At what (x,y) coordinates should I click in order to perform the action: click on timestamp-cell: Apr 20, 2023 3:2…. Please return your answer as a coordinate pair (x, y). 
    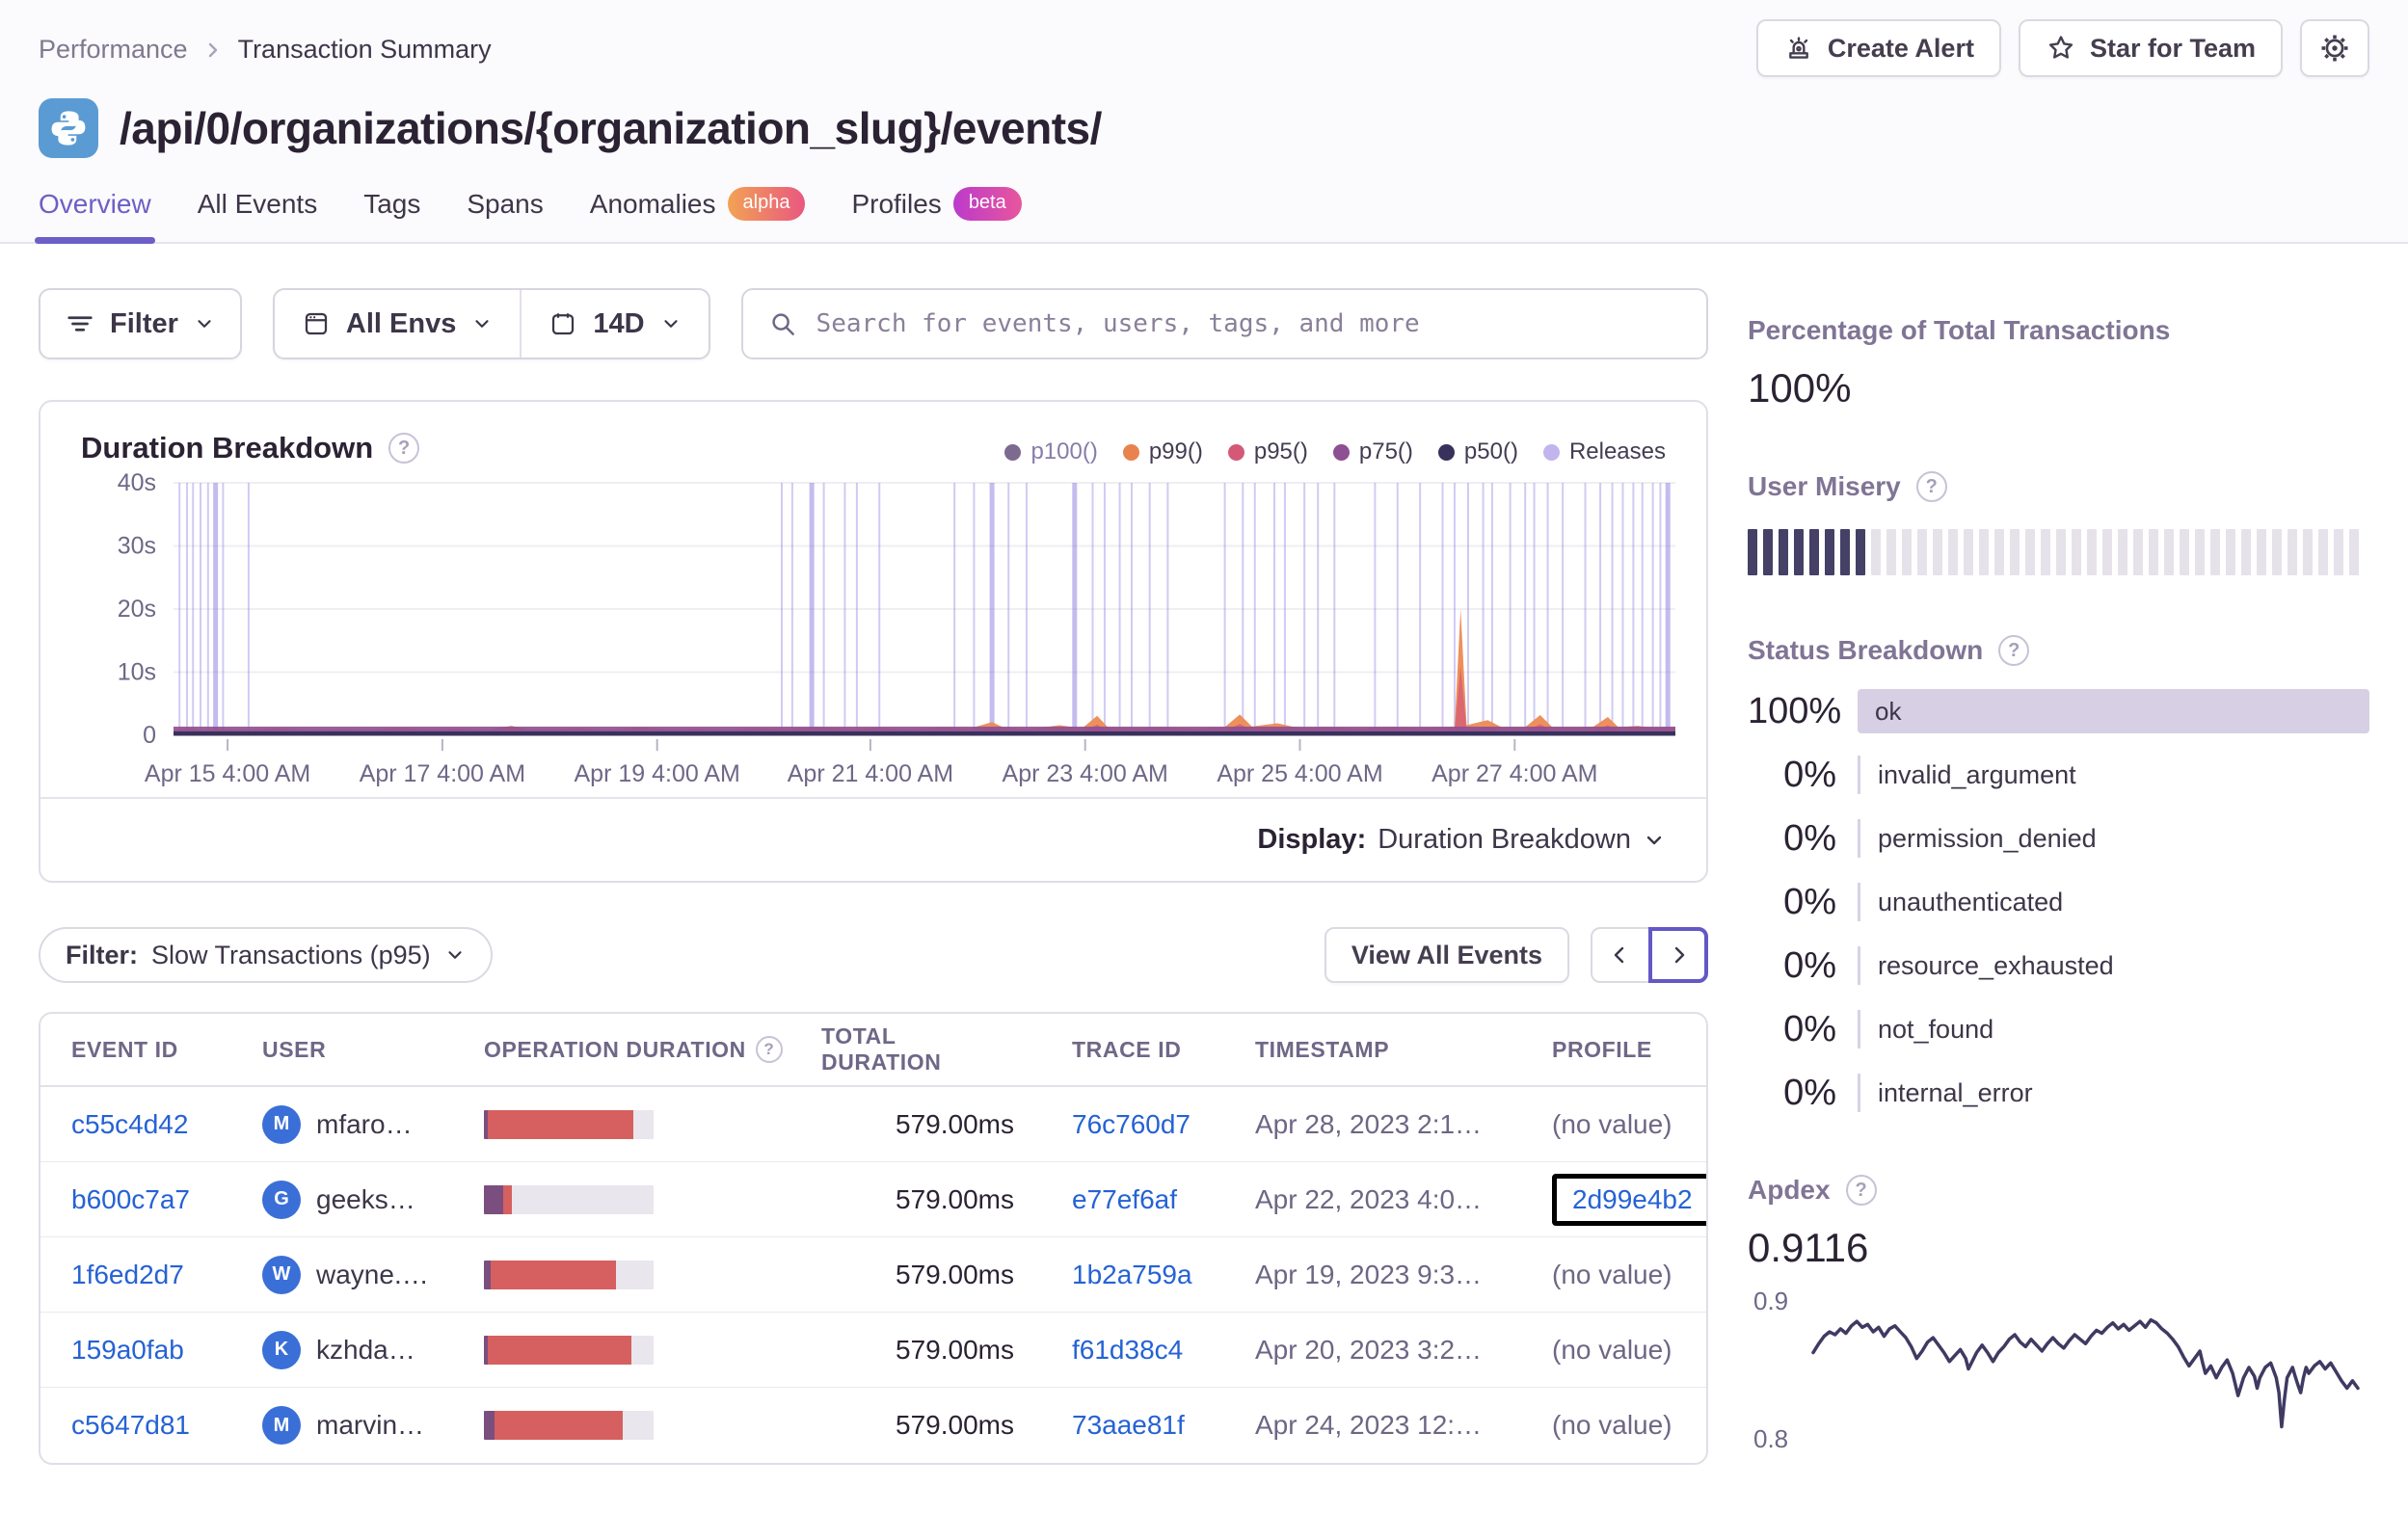
    Looking at the image, I should click on (1369, 1349).